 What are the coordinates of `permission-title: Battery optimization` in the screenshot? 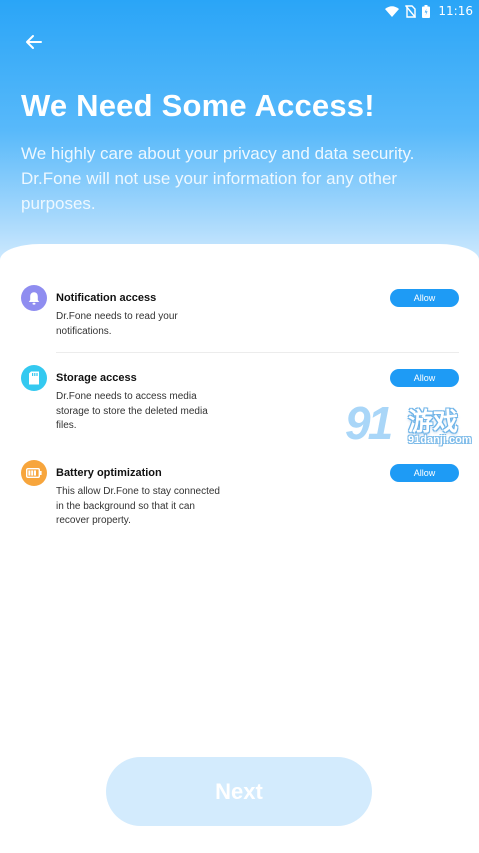 It's located at (109, 473).